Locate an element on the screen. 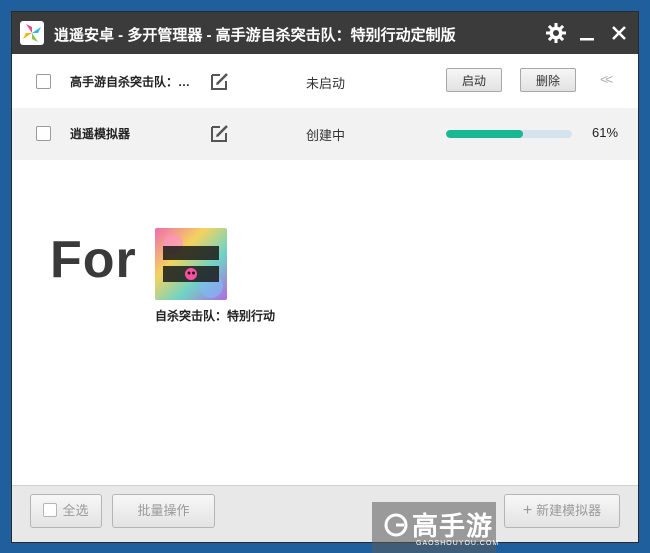 The image size is (650, 553). plus-icon: + is located at coordinates (527, 510).